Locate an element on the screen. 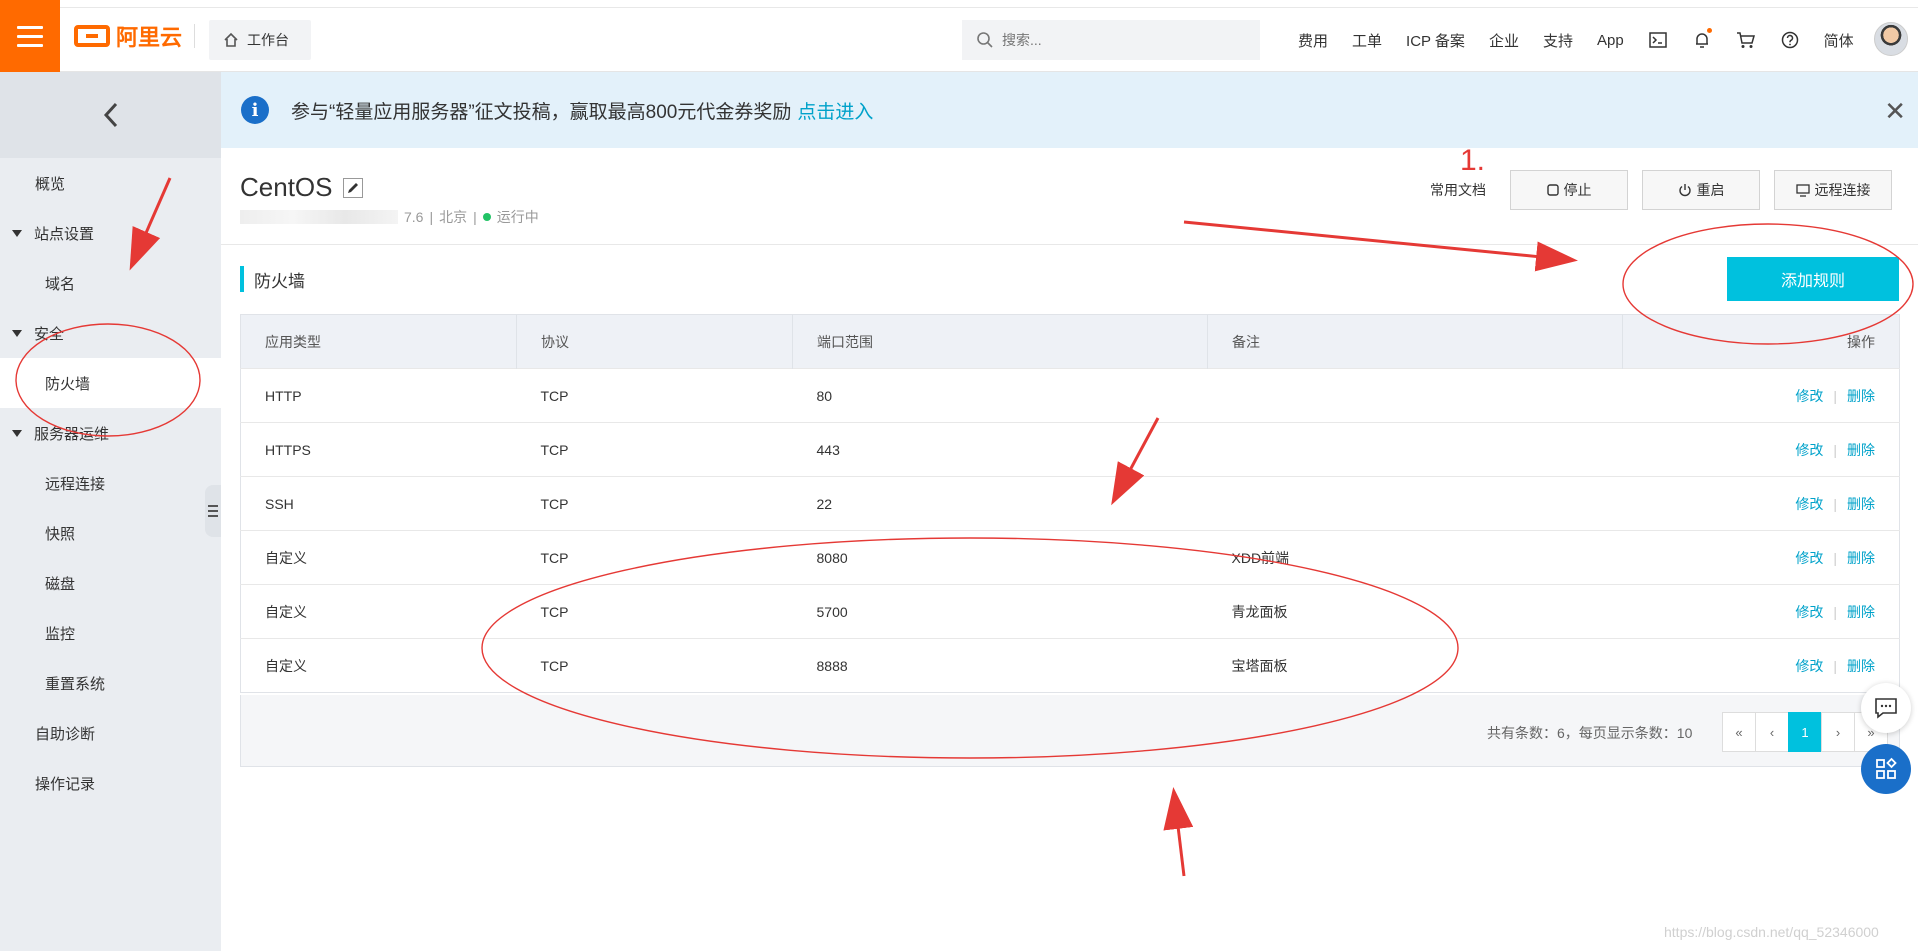 The height and width of the screenshot is (951, 1918). column-header: 应用类型 is located at coordinates (378, 341).